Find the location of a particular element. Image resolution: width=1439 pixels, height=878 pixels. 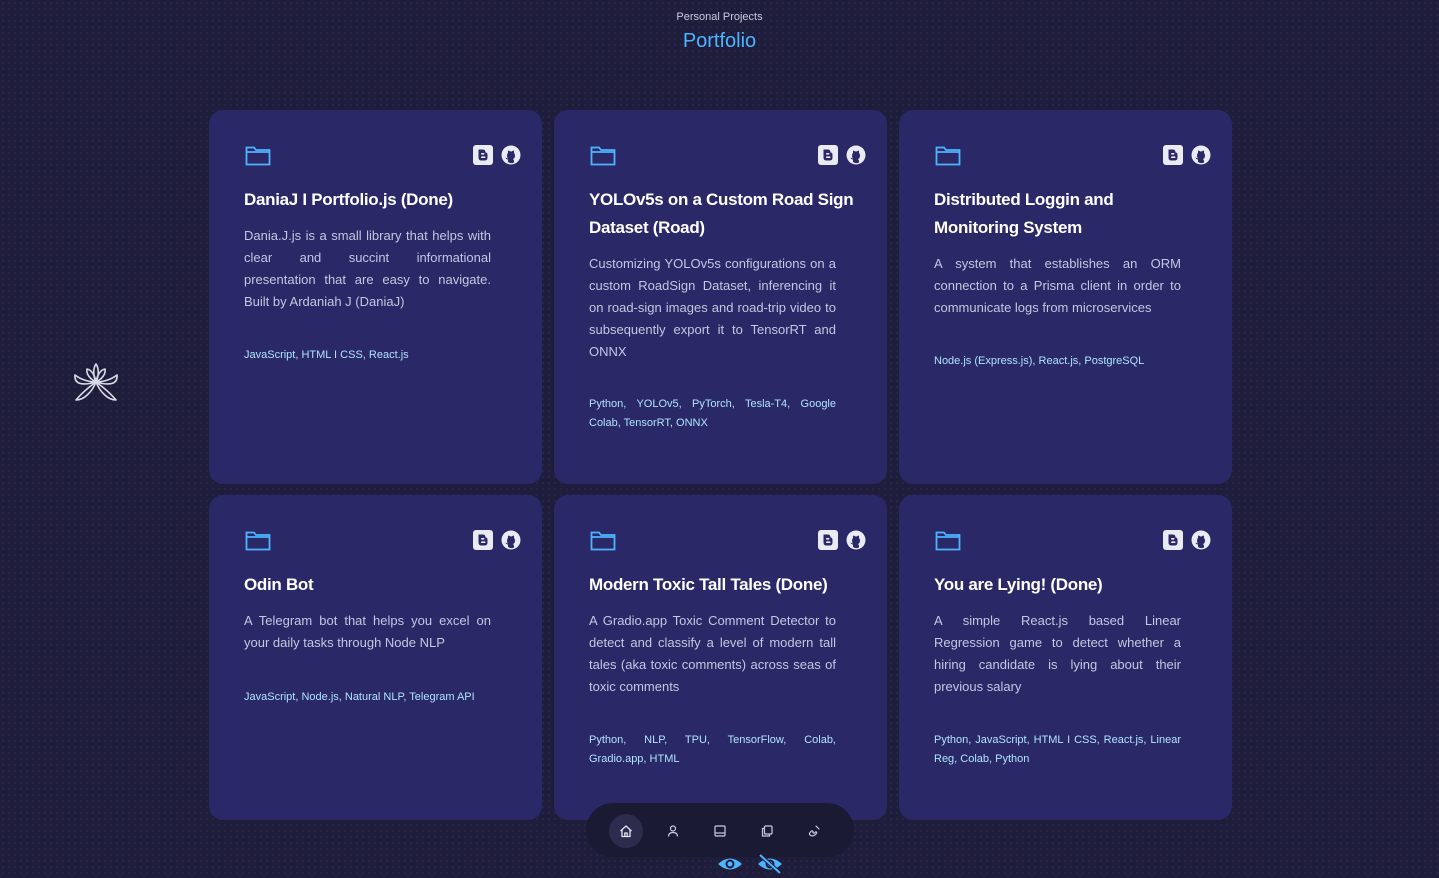

eye-off-icon is located at coordinates (770, 864).